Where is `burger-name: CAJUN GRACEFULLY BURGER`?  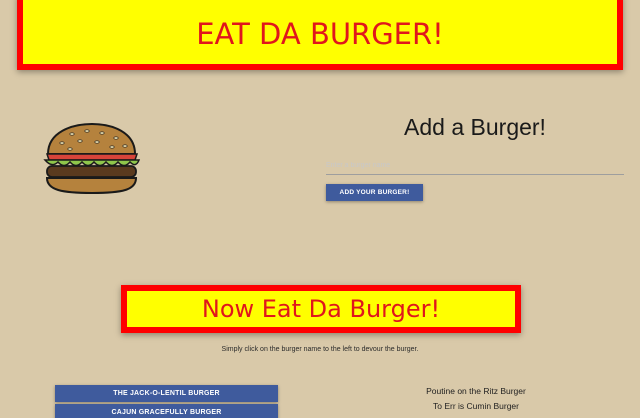 burger-name: CAJUN GRACEFULLY BURGER is located at coordinates (166, 412).